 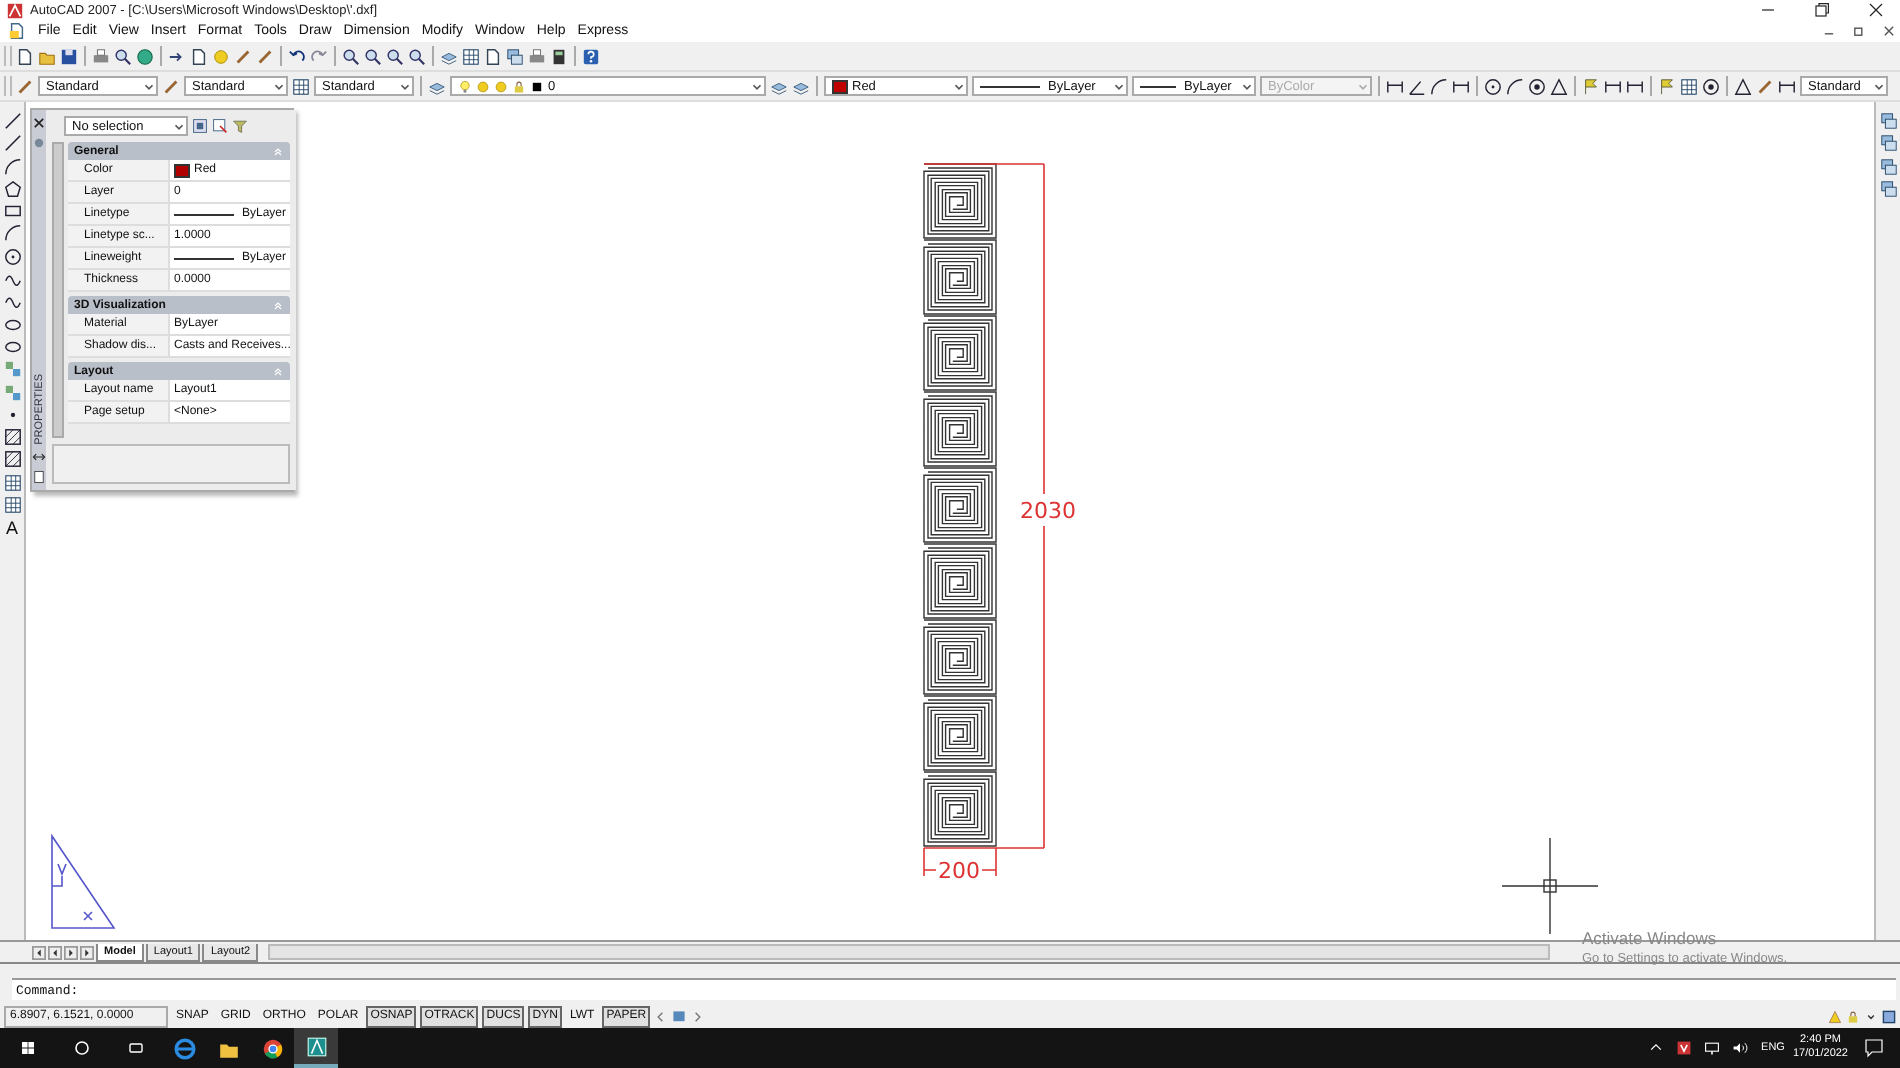 I want to click on line-sample, so click(x=204, y=258).